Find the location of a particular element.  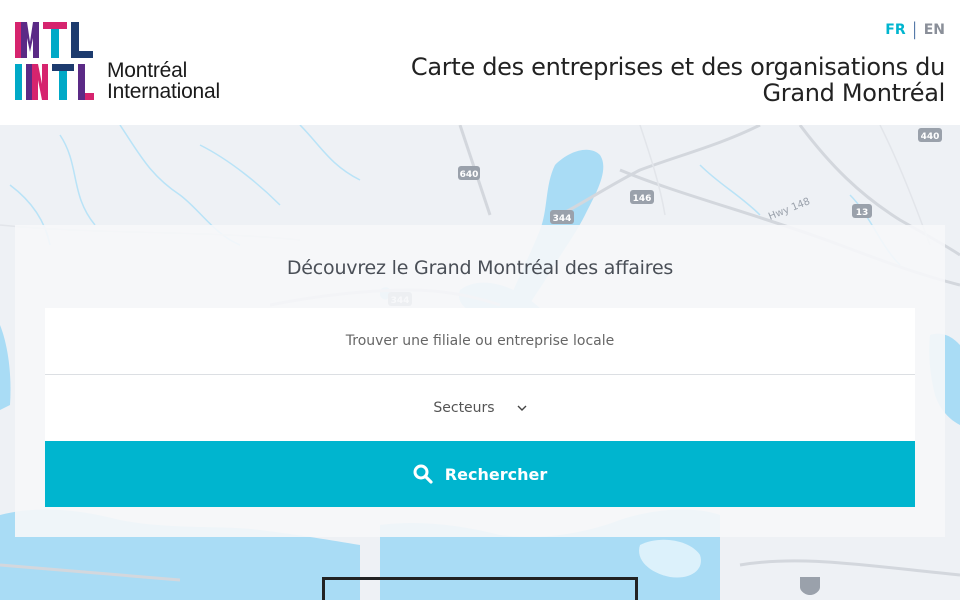

logo-line-2: International is located at coordinates (163, 91).